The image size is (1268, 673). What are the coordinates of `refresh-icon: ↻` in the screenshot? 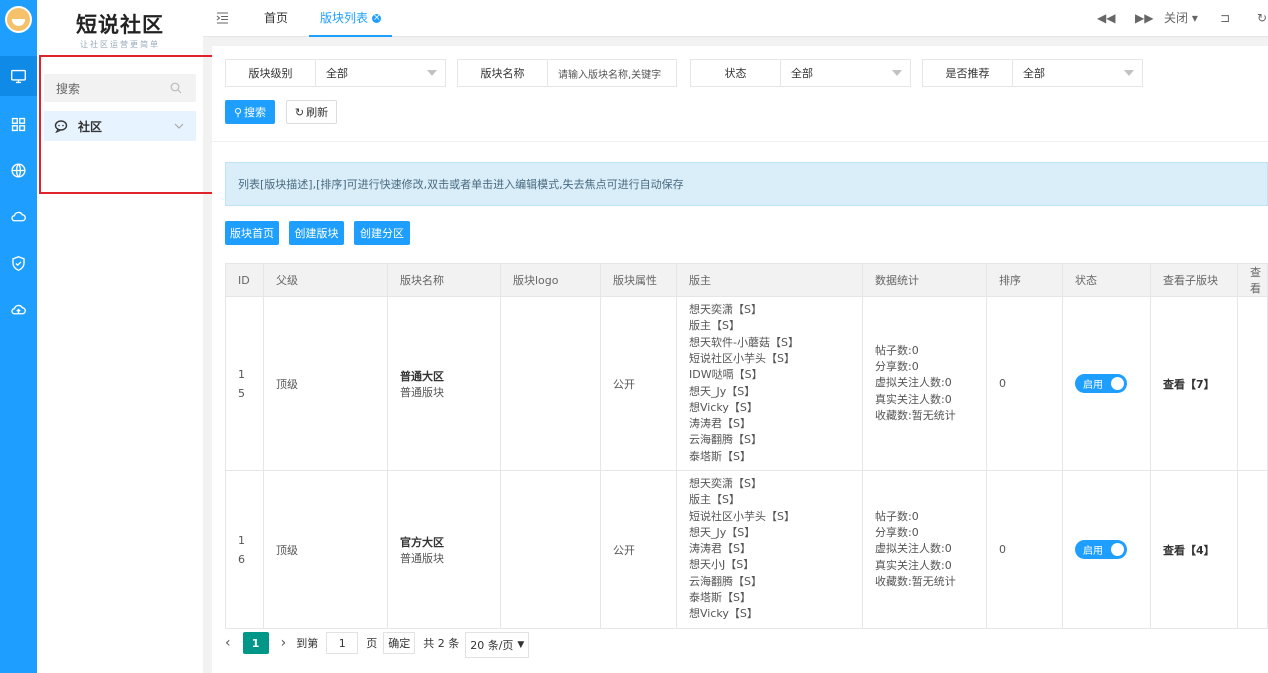 It's located at (299, 112).